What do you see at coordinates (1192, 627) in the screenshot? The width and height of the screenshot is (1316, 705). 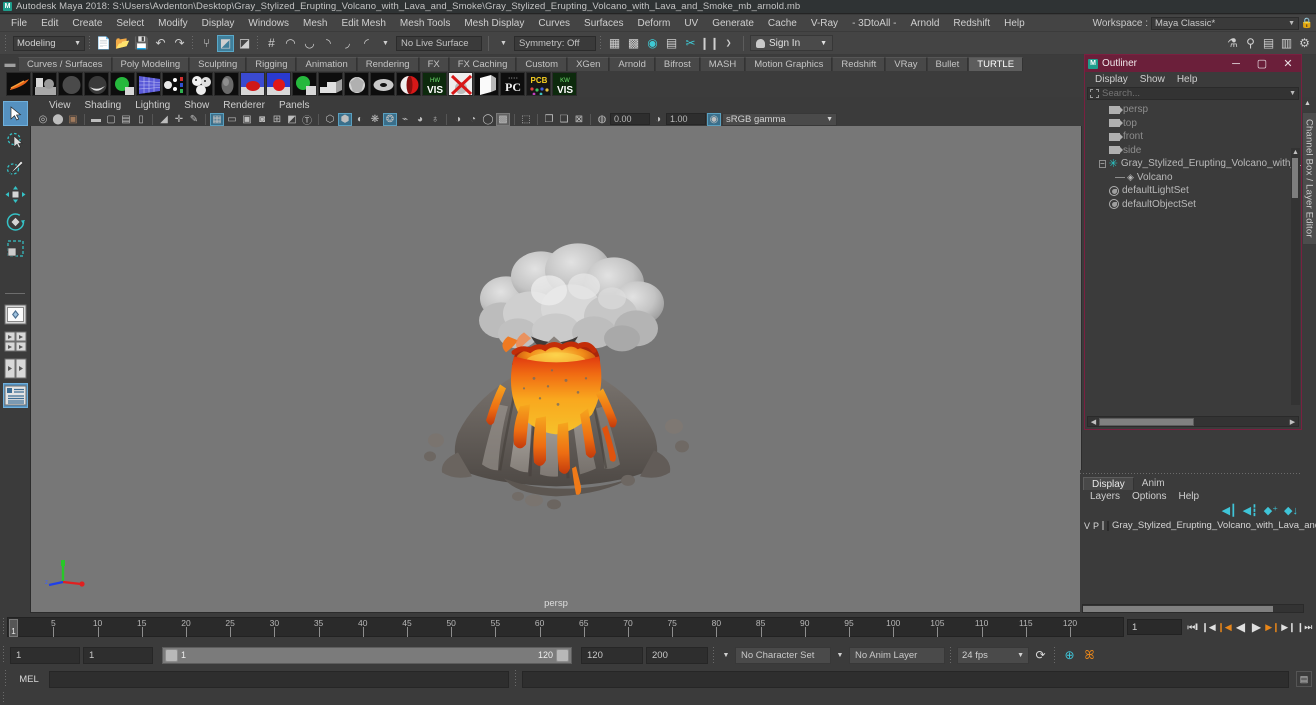 I see `go-to-start-button: ⏮❙` at bounding box center [1192, 627].